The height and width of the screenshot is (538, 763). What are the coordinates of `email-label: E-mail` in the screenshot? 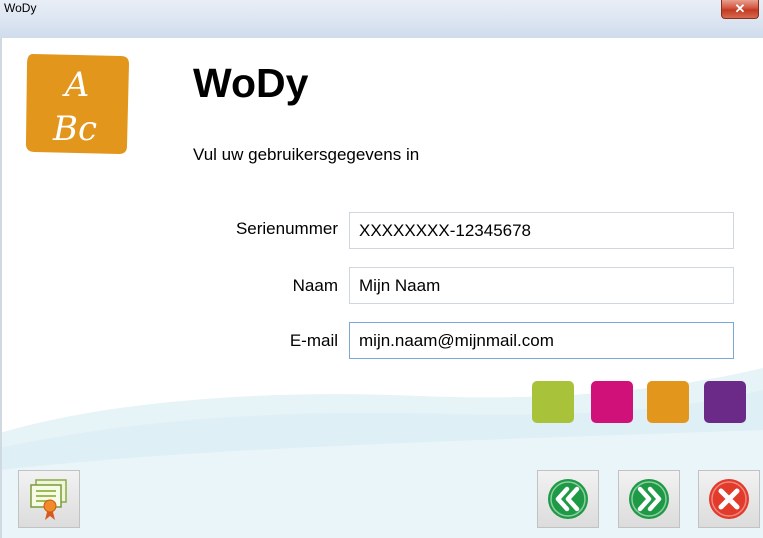 It's located at (313, 340).